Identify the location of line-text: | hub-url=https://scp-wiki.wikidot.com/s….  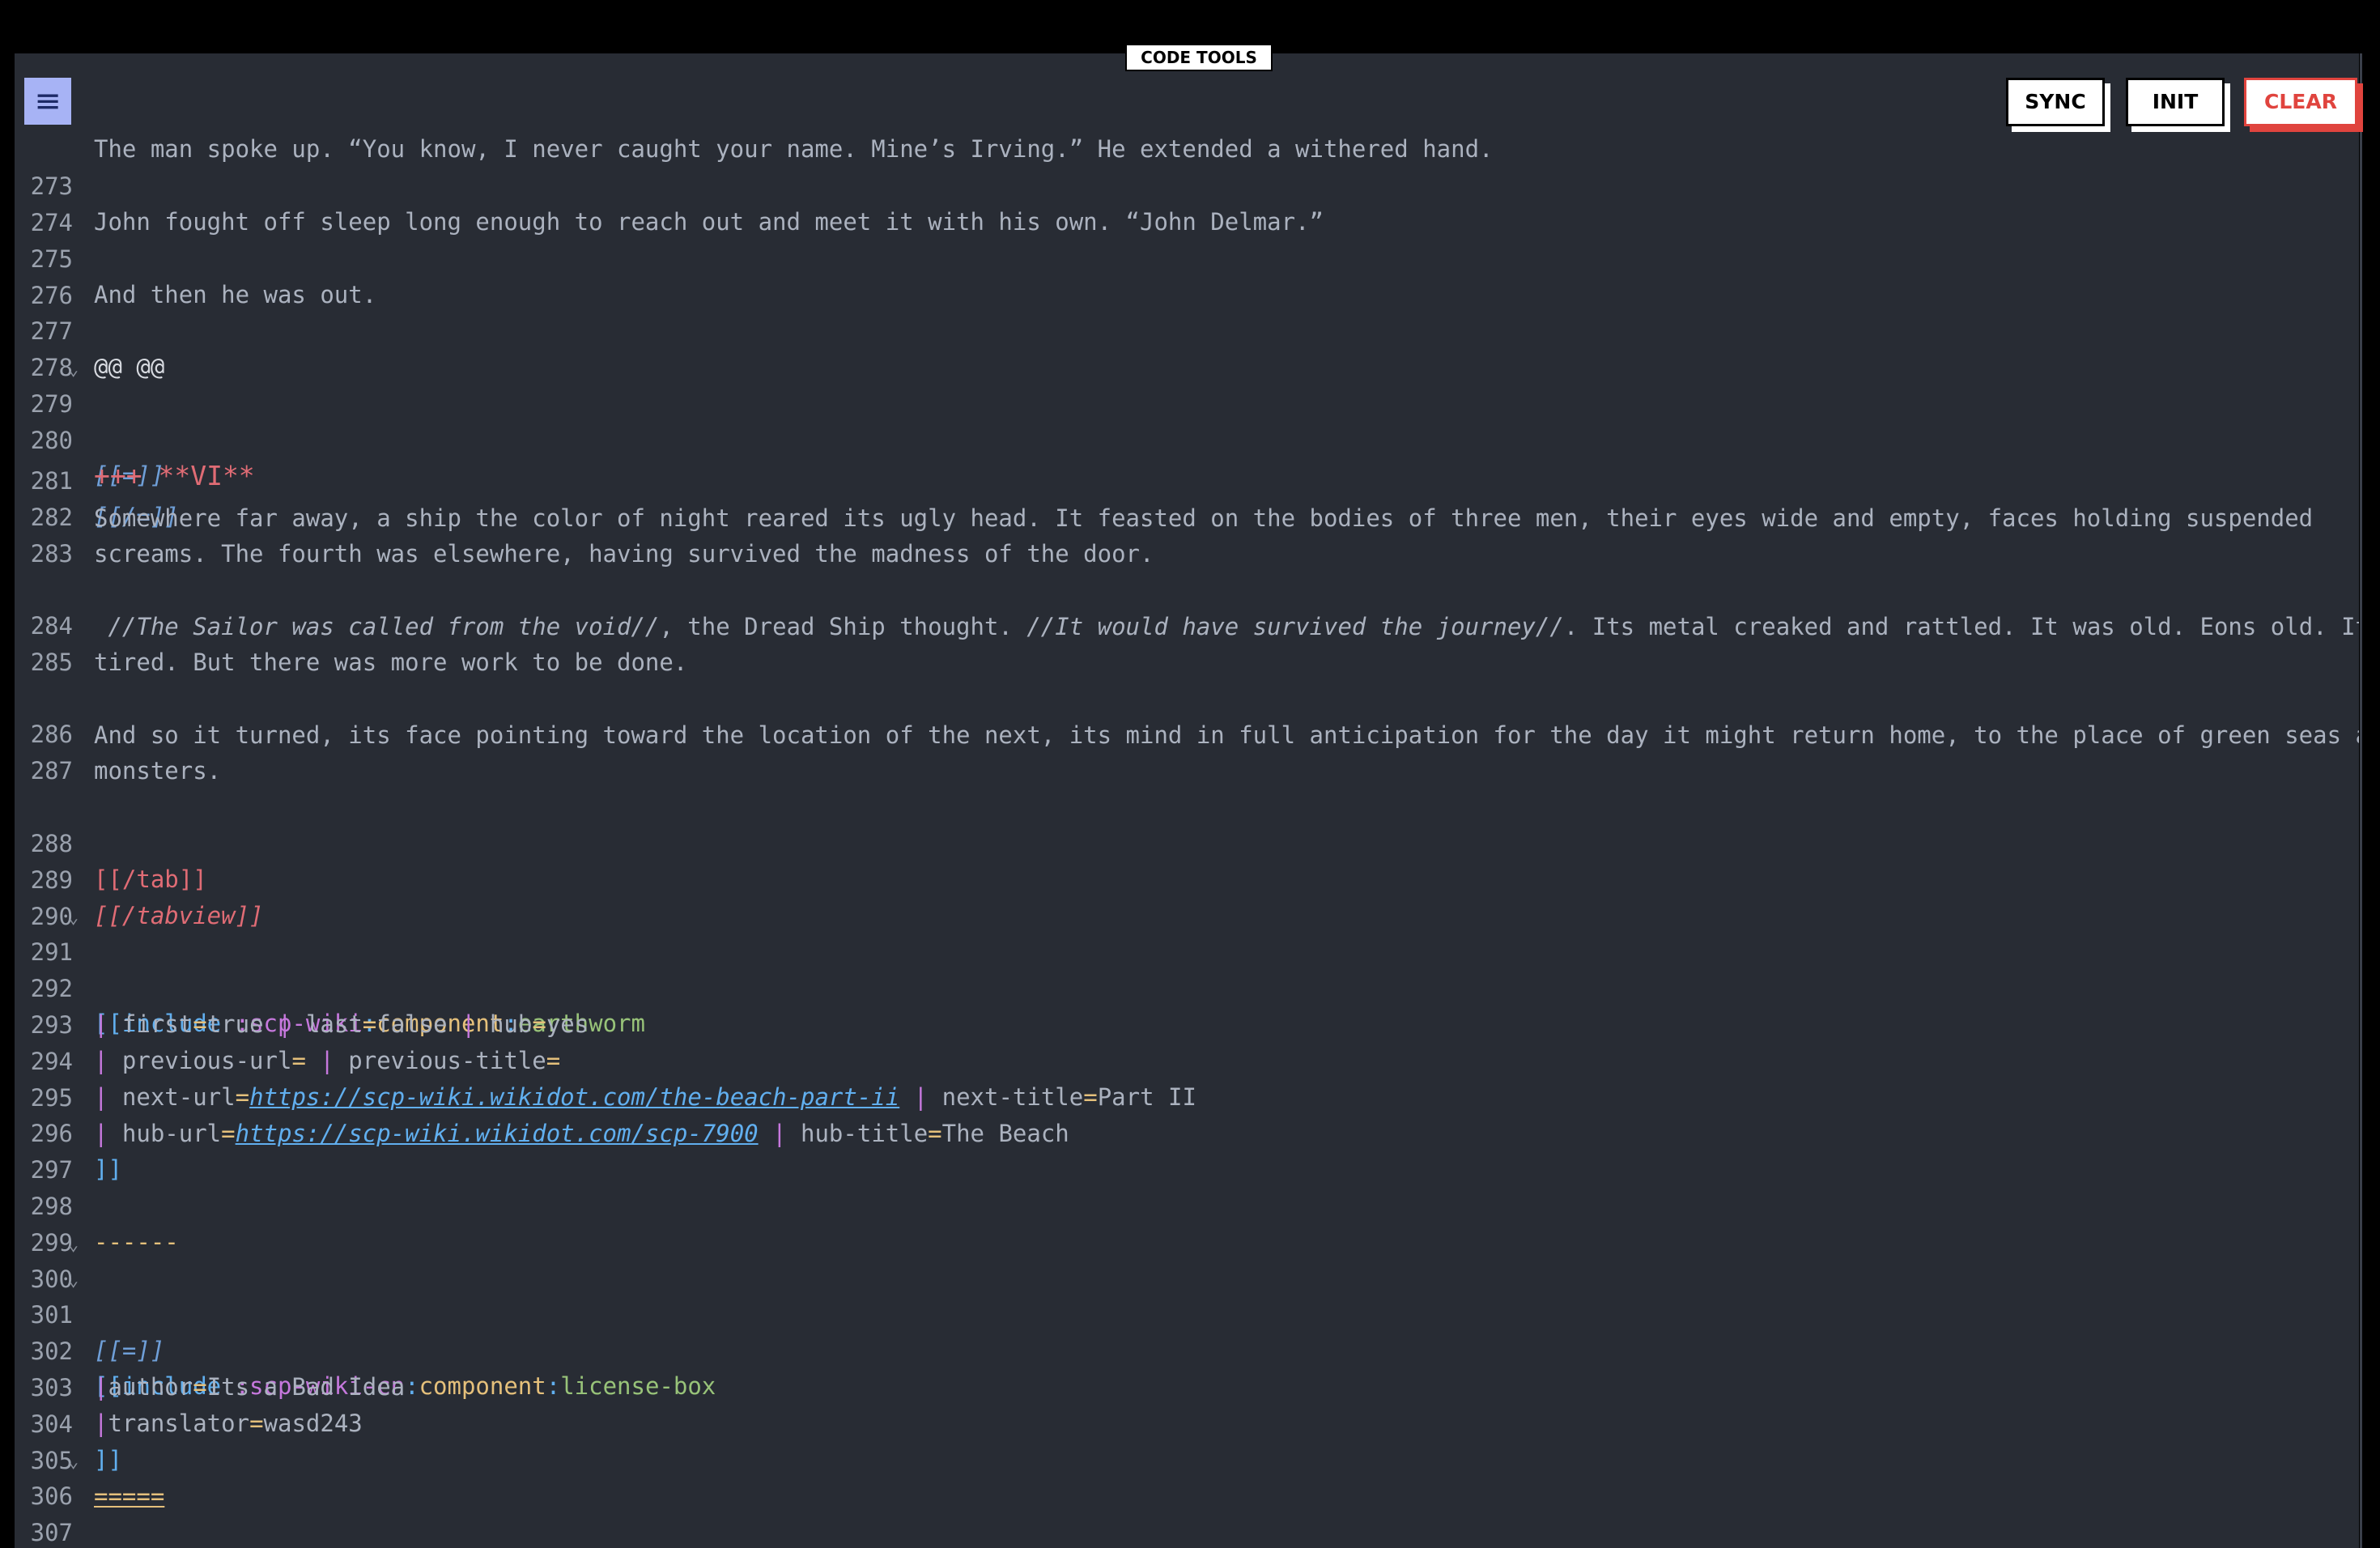
(581, 1133).